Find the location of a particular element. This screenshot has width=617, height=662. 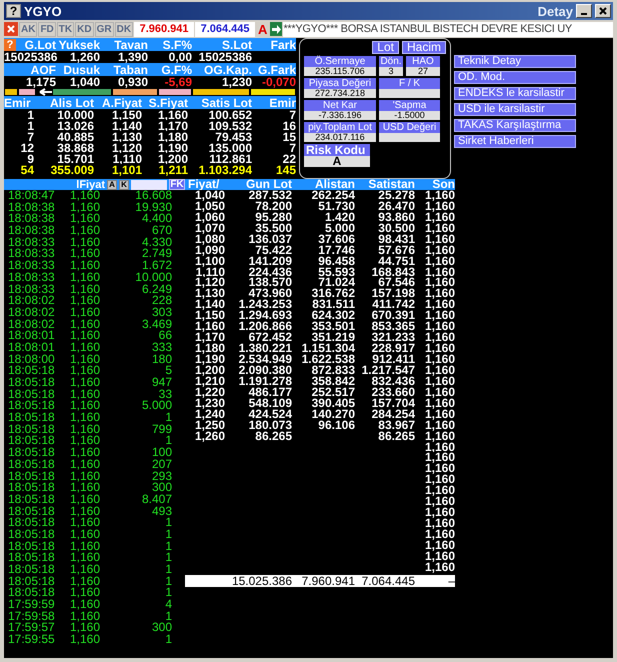

field-label: Piyasa Değeri is located at coordinates (340, 83).